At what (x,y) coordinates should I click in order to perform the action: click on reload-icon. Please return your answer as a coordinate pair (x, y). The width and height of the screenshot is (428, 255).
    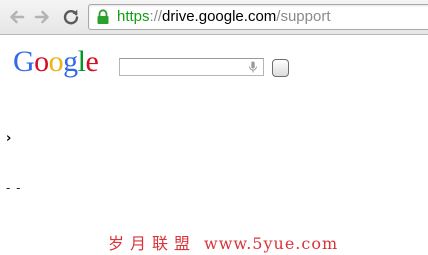
    Looking at the image, I should click on (71, 17).